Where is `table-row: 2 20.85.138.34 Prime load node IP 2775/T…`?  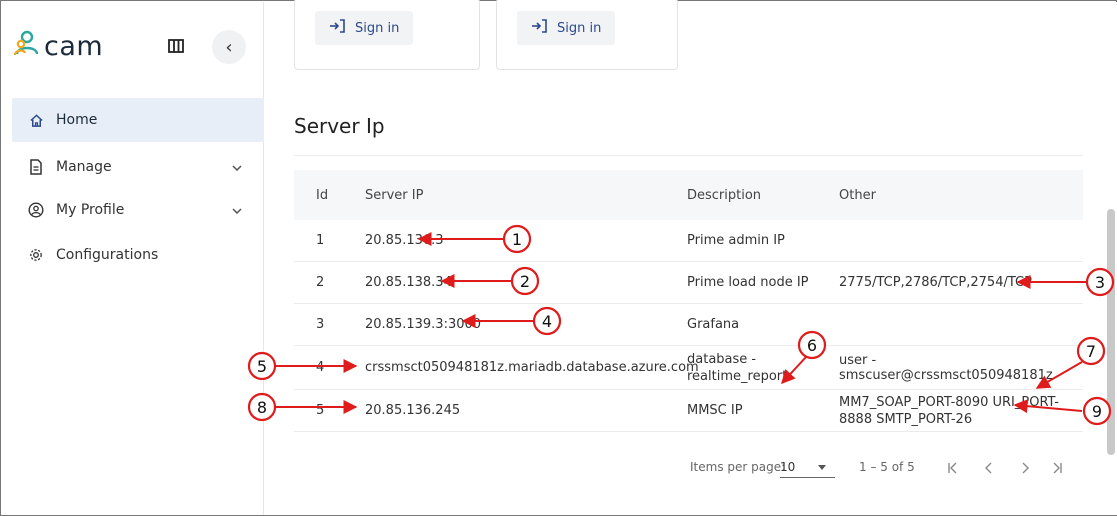 table-row: 2 20.85.138.34 Prime load node IP 2775/T… is located at coordinates (688, 283).